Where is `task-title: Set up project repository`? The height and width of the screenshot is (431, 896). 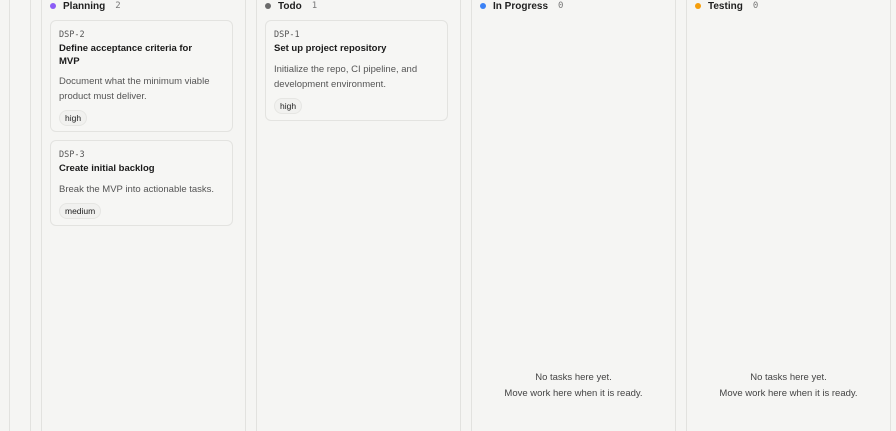
task-title: Set up project repository is located at coordinates (330, 48).